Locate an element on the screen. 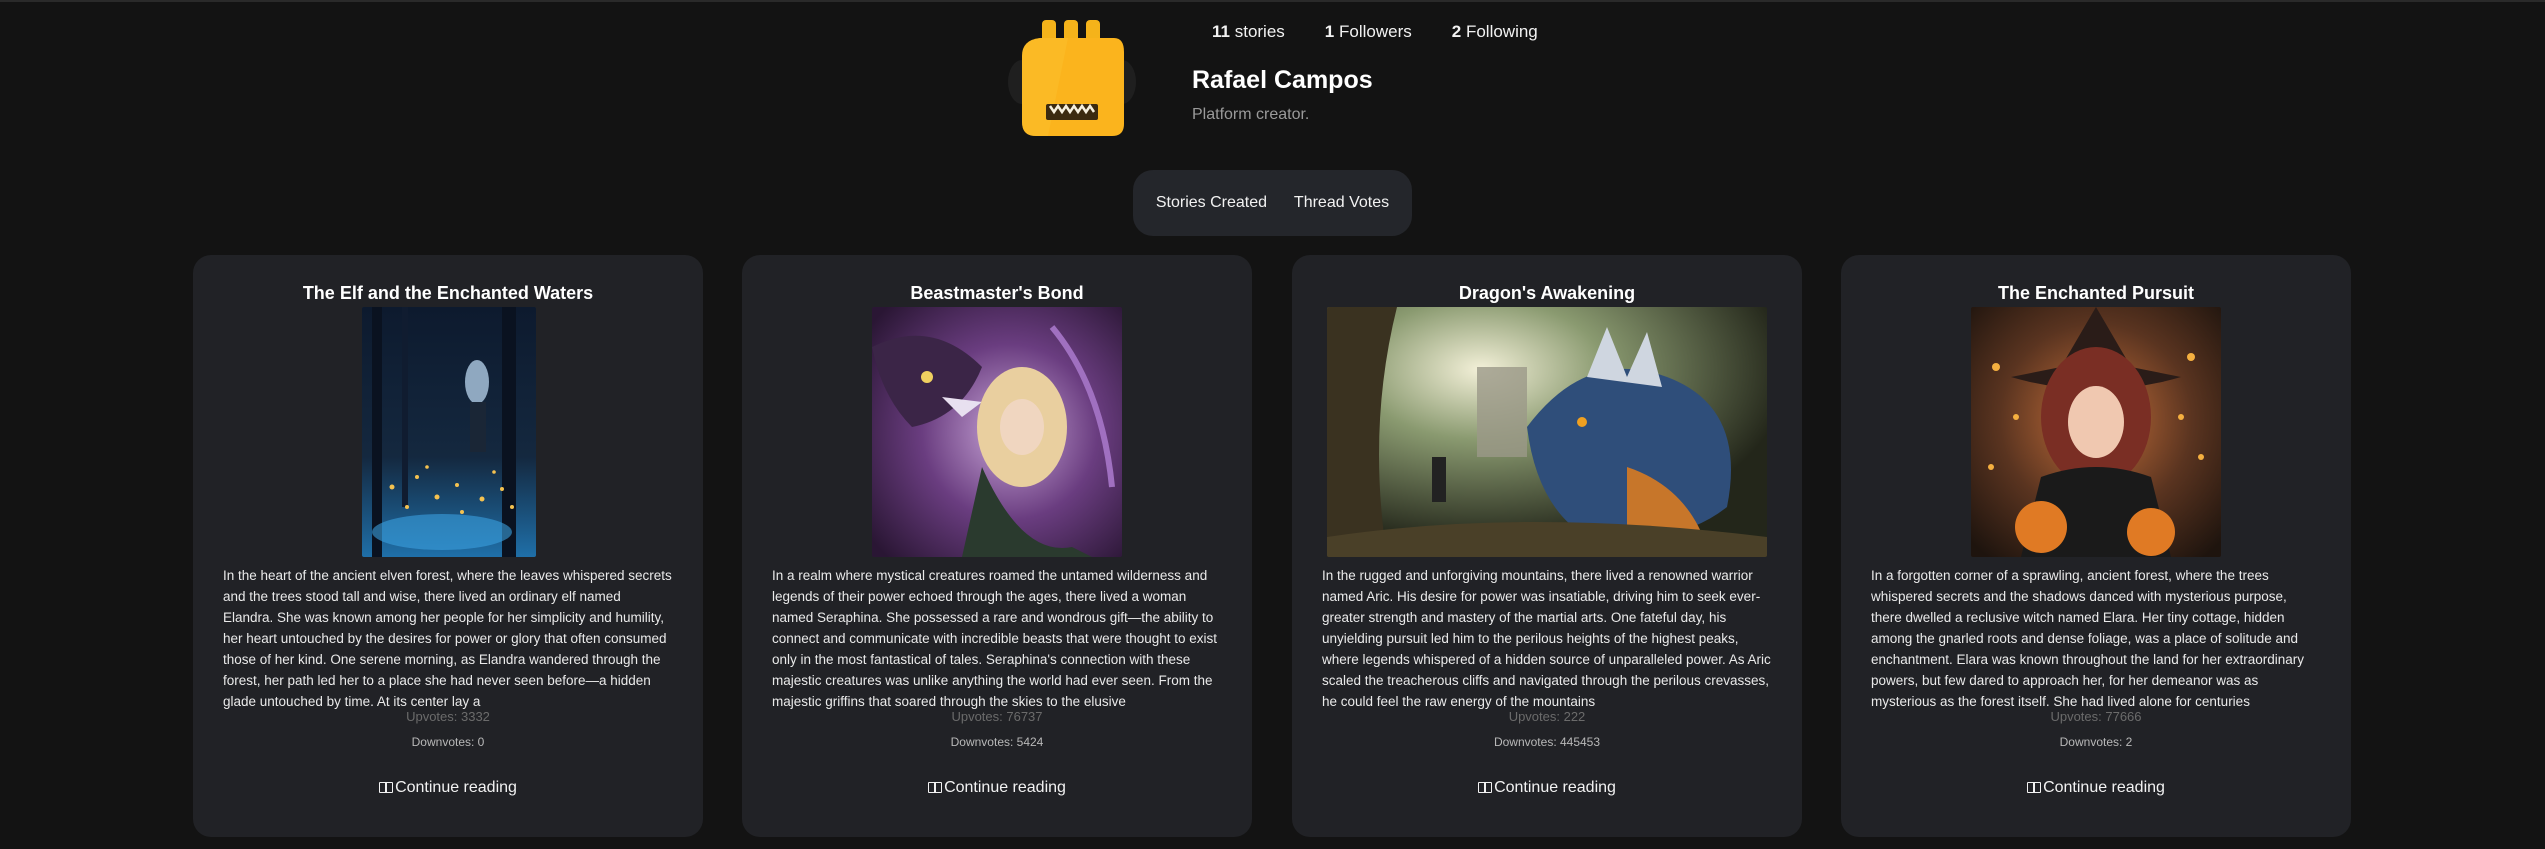 Image resolution: width=2545 pixels, height=849 pixels. profile-stats: 11 stories 1 Followers 2 Following is located at coordinates (1375, 32).